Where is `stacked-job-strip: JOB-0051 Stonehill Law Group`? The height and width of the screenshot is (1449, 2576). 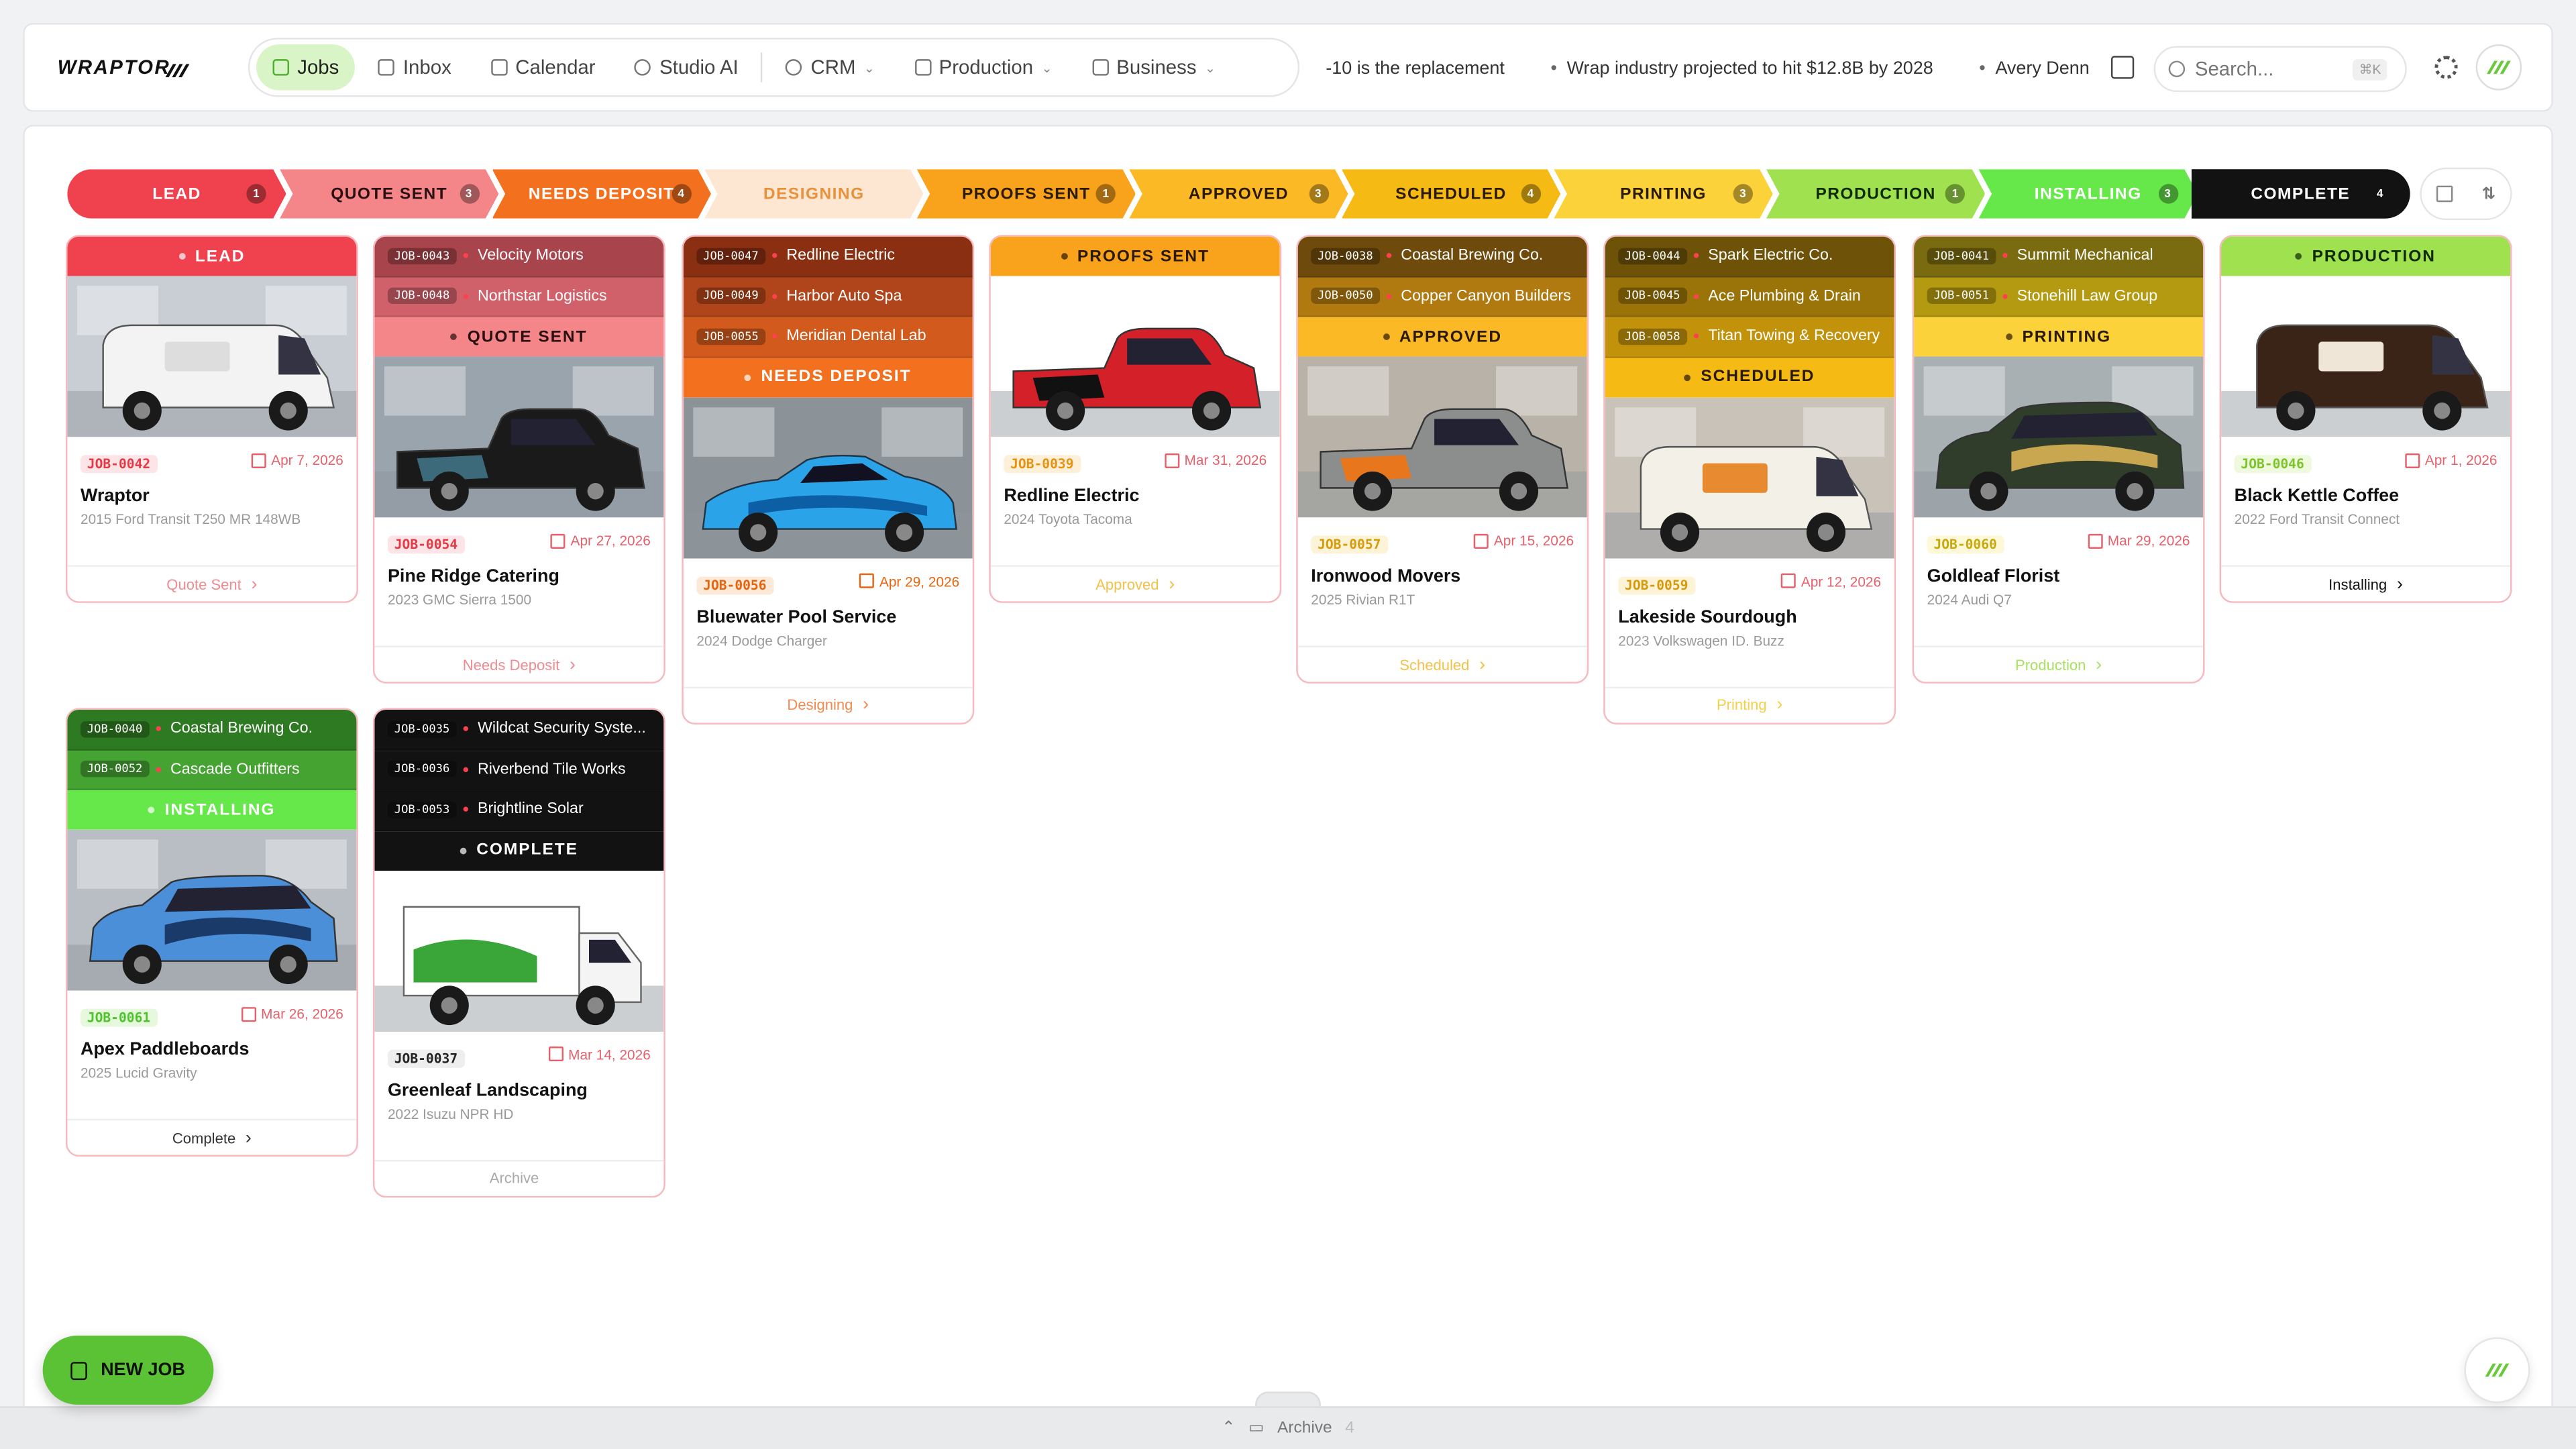
stacked-job-strip: JOB-0051 Stonehill Law Group is located at coordinates (2059, 296).